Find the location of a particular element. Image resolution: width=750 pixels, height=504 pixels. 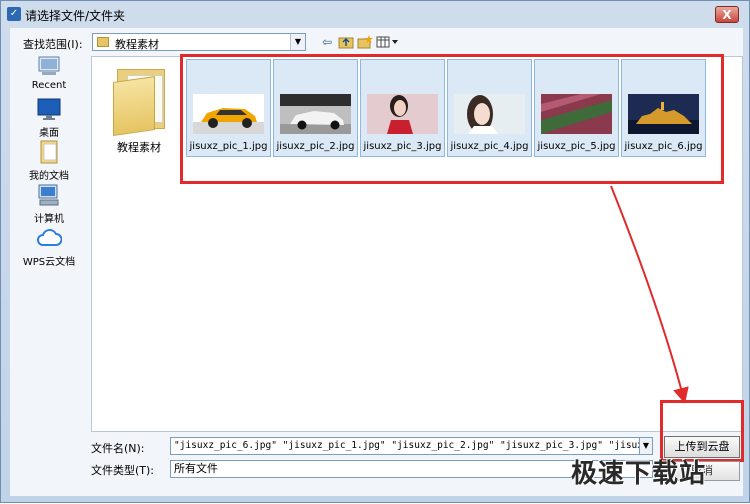

watermark-text: 极速下载站 is located at coordinates (639, 474).